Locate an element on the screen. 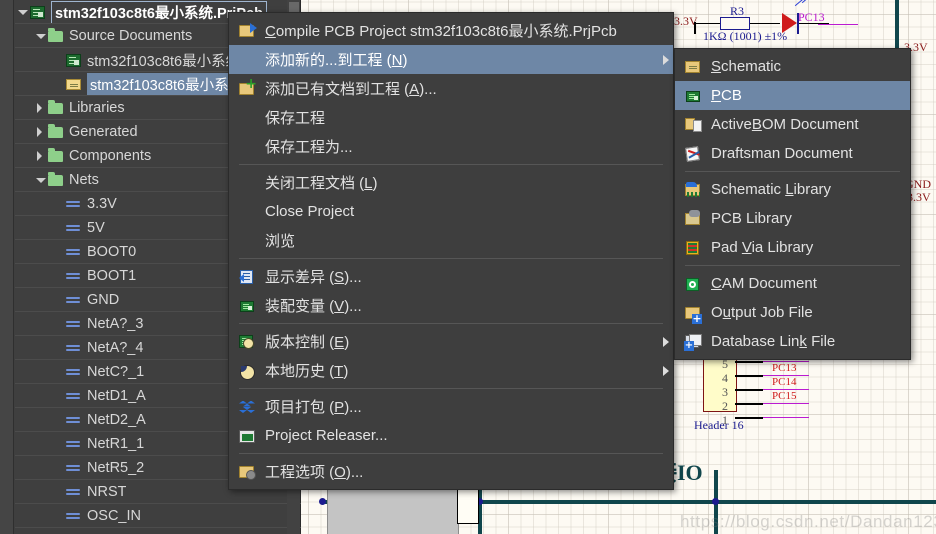 The width and height of the screenshot is (936, 534). tree-item-label: Components is located at coordinates (110, 156).